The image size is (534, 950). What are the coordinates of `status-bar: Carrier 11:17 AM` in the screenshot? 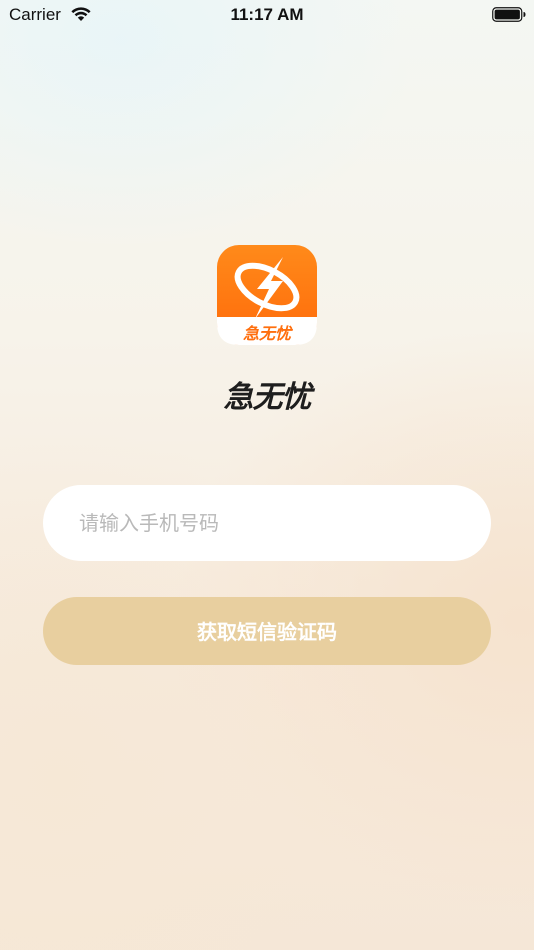 It's located at (267, 15).